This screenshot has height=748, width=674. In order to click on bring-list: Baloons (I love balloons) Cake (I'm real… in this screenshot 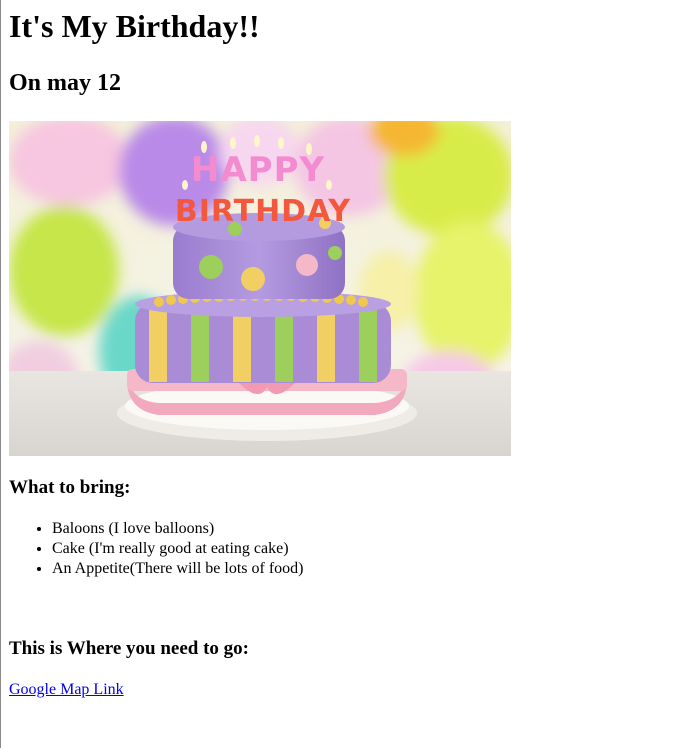, I will do `click(339, 549)`.